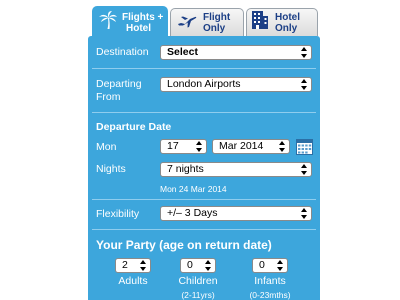 This screenshot has width=400, height=300. Describe the element at coordinates (111, 169) in the screenshot. I see `nights-label: Nights` at that location.